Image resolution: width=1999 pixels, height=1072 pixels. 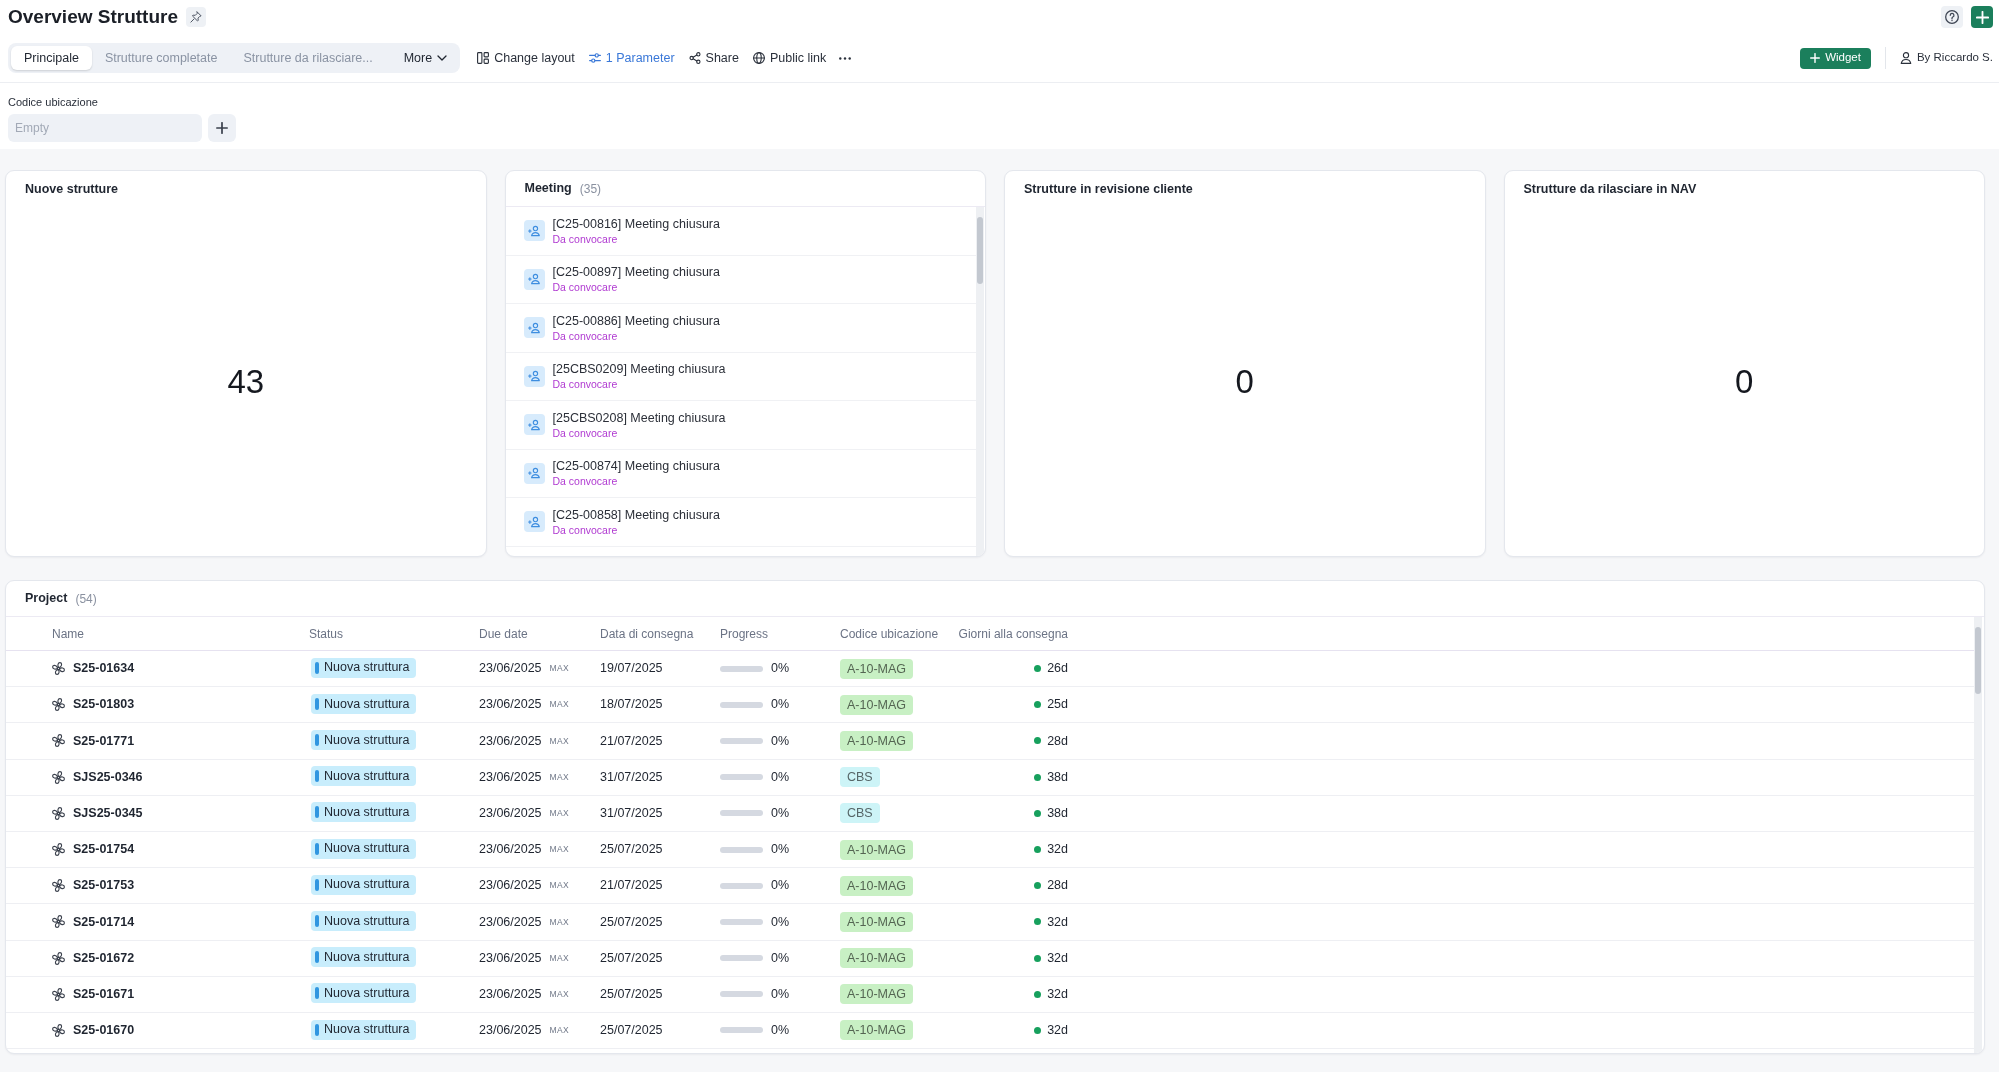 I want to click on meeting-title: [25CBS0209] Meeting chiusura, so click(x=639, y=369).